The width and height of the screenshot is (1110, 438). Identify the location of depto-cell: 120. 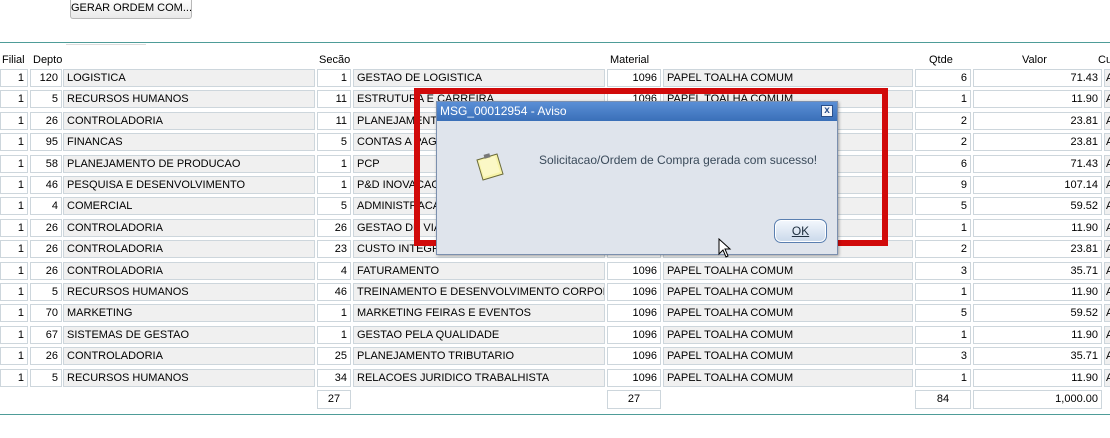
(46, 78).